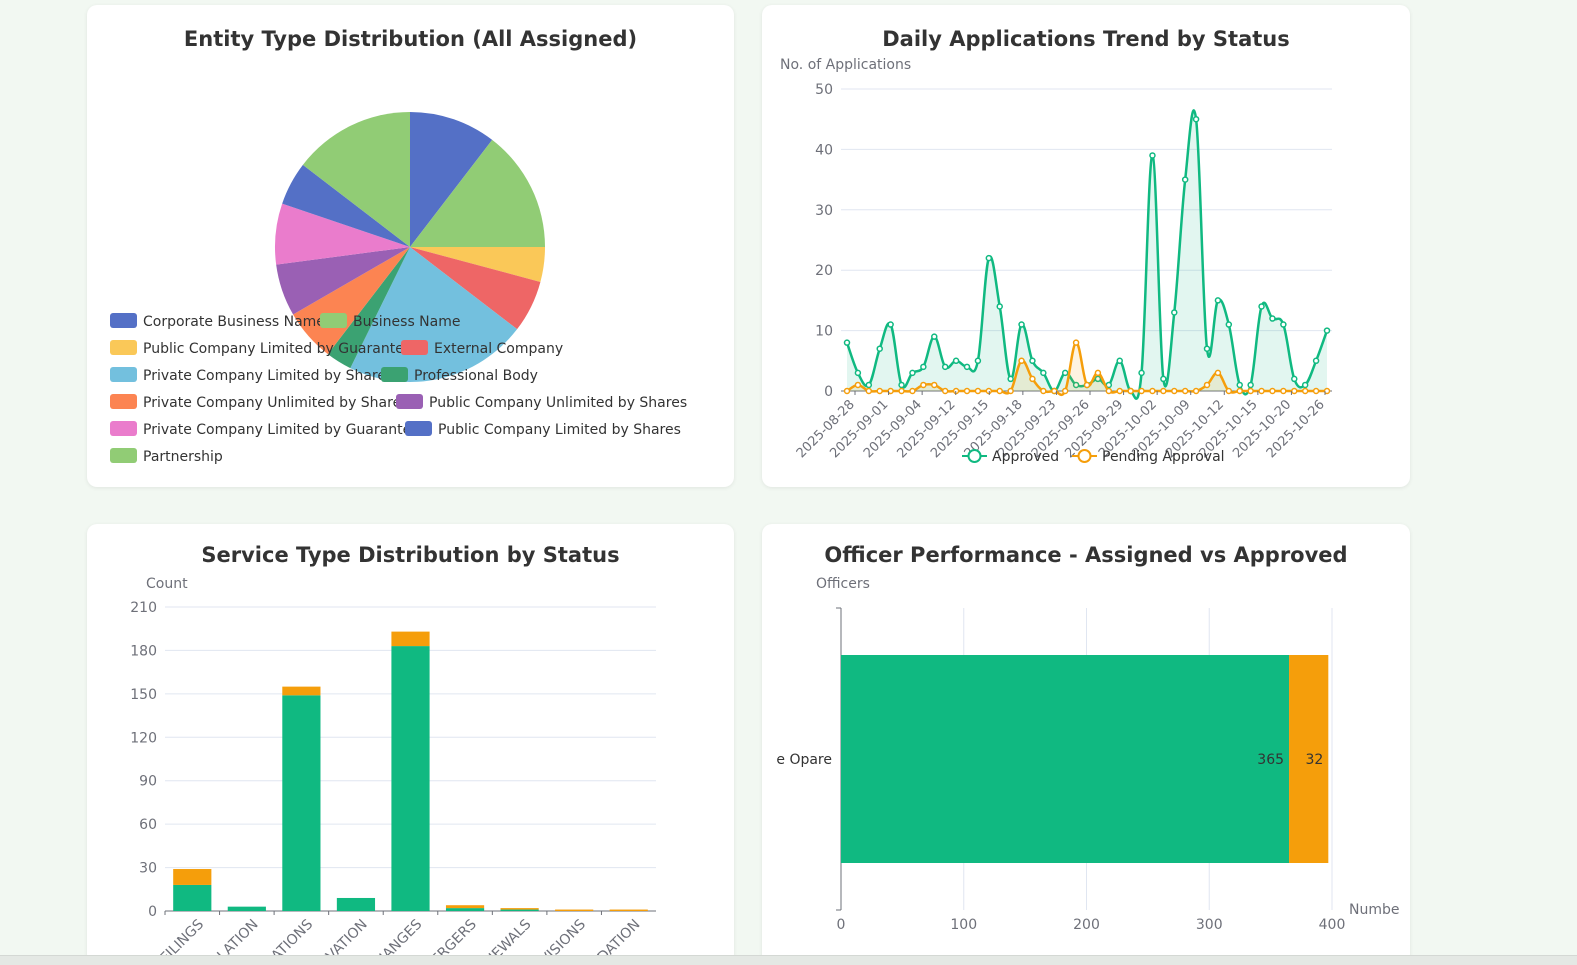 This screenshot has height=965, width=1577. I want to click on bar-value-label: 365, so click(1270, 760).